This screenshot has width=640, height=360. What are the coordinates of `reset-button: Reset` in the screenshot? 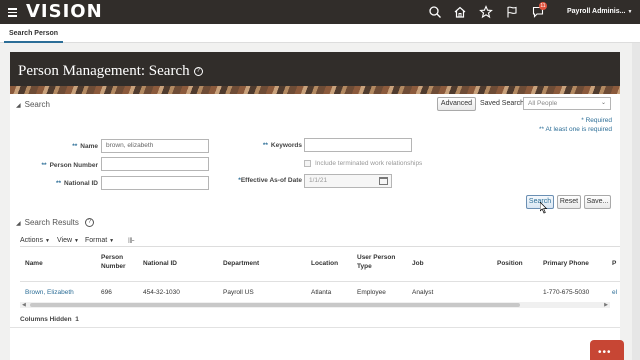 It's located at (569, 202).